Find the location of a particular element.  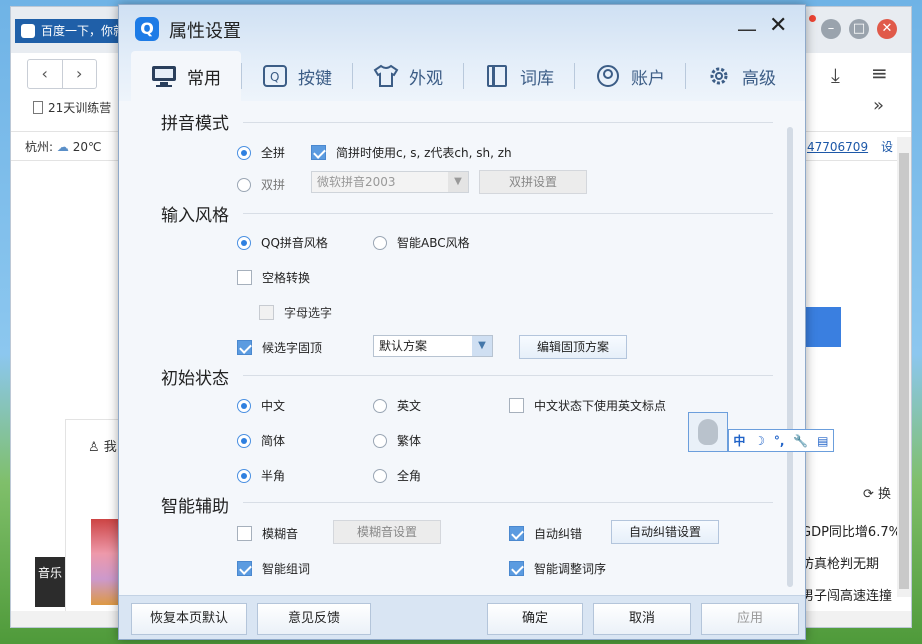

checkbox-english-punct: 中文状态下使用英文标点 is located at coordinates (587, 405).